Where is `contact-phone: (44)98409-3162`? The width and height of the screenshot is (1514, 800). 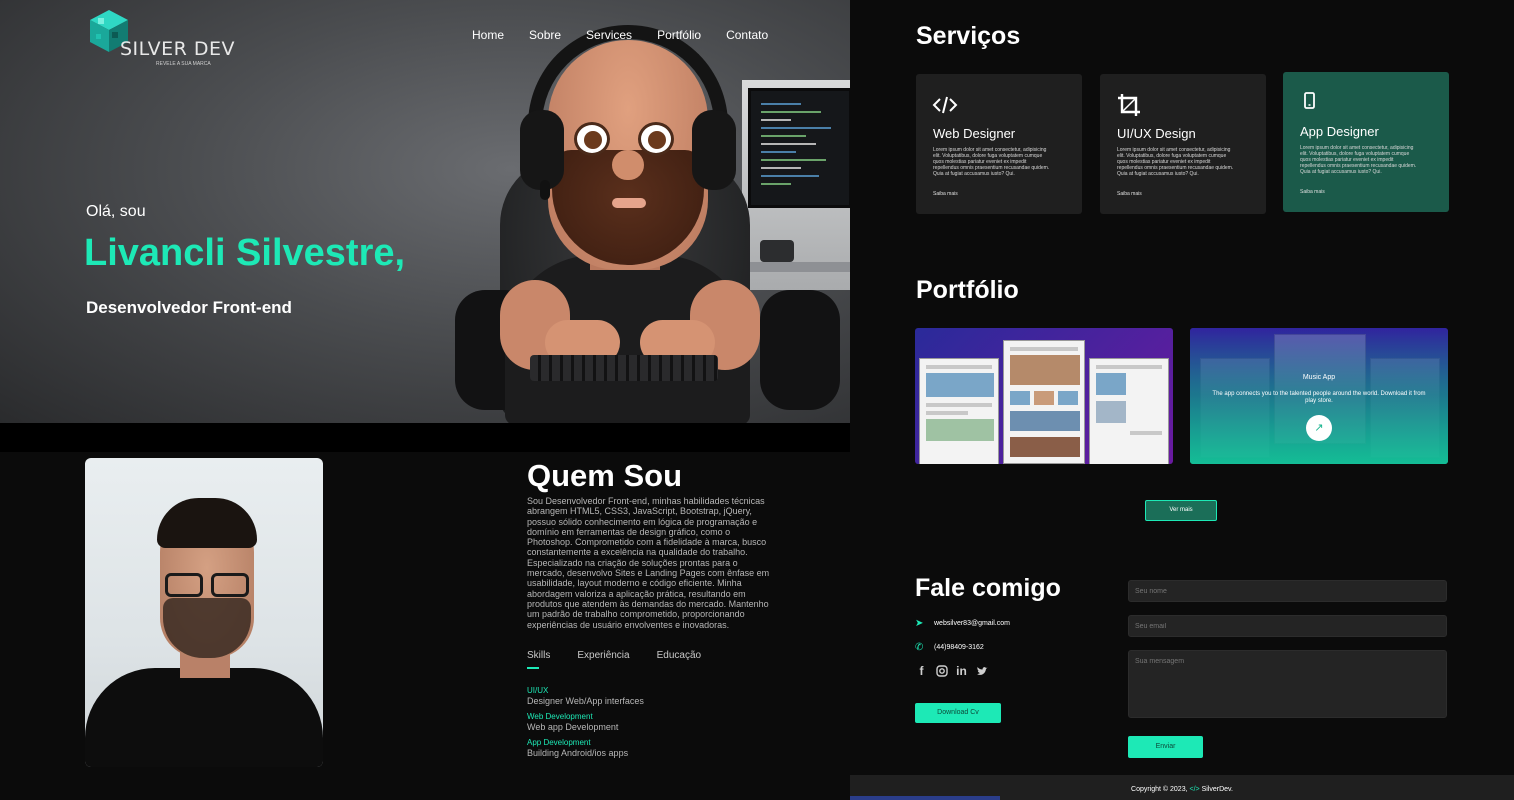 contact-phone: (44)98409-3162 is located at coordinates (959, 647).